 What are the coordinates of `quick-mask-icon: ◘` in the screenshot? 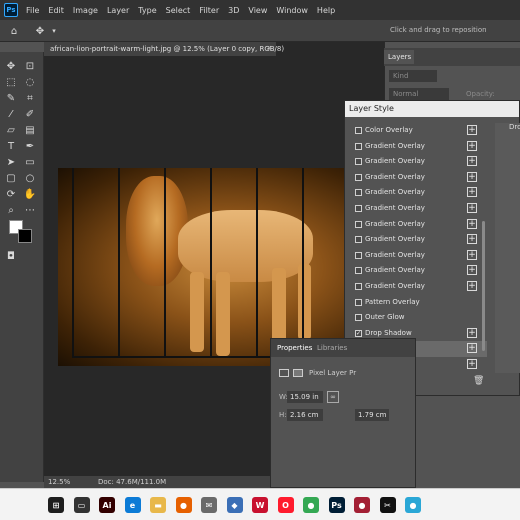 It's located at (11, 256).